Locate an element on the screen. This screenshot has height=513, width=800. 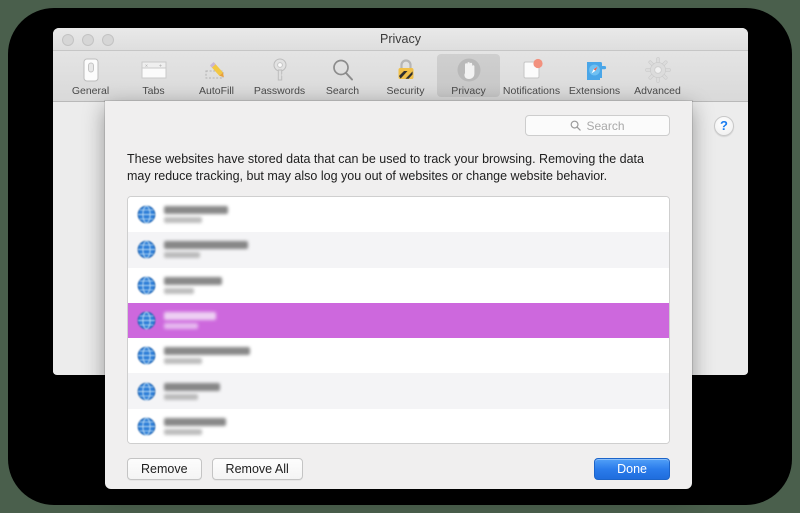
toolbar-item-general: General is located at coordinates (90, 75).